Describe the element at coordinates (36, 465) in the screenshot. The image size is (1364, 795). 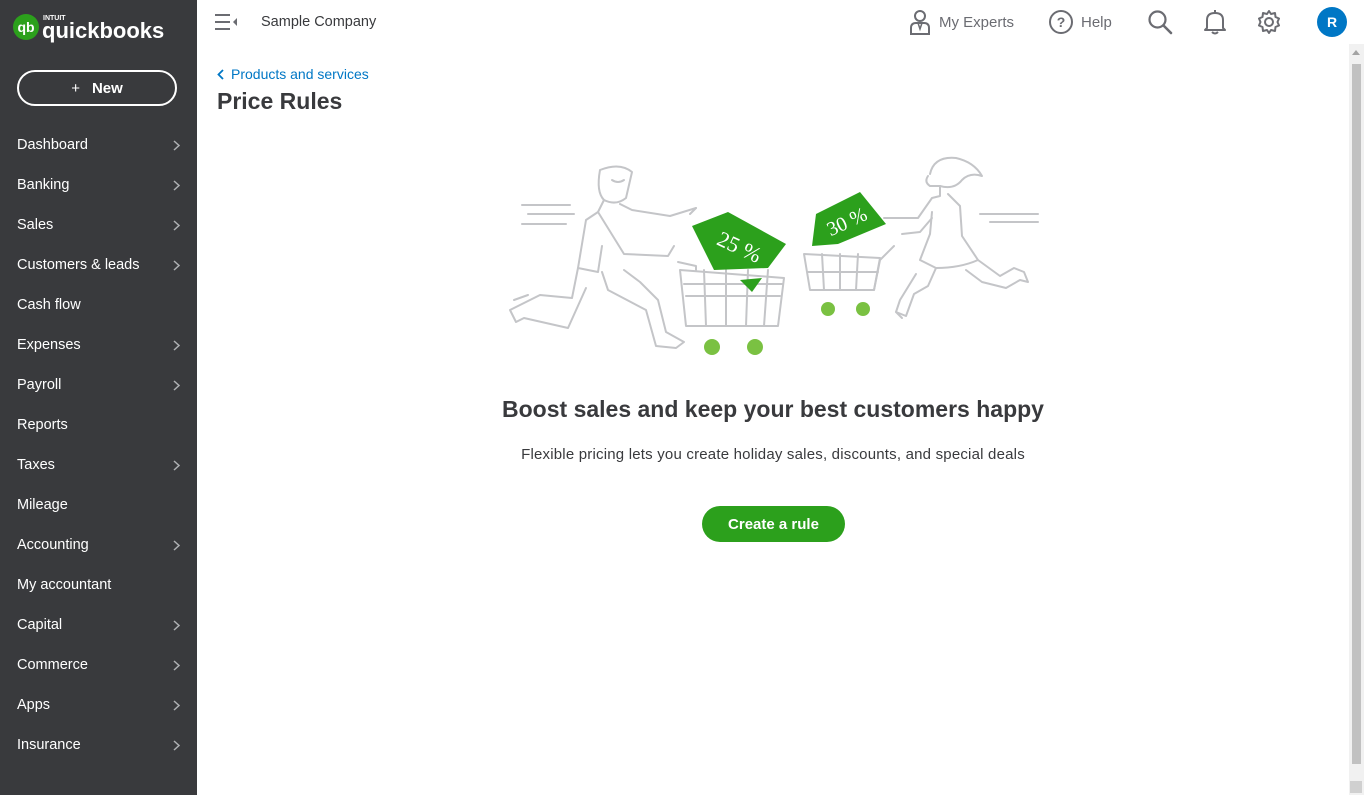
I see `sidebar-item-label: Taxes` at that location.